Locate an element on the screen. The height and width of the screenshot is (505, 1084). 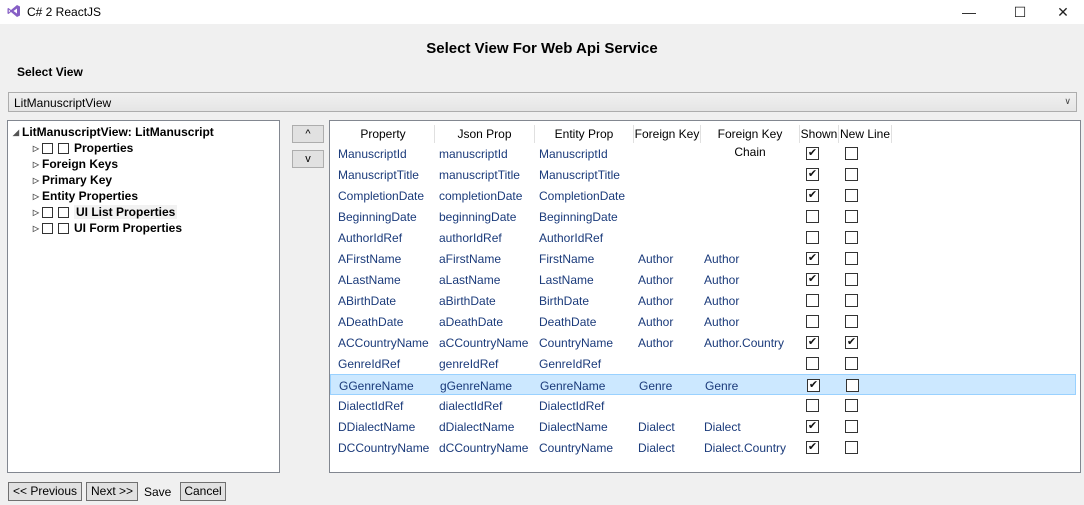
column-header-new-line: New Line is located at coordinates (865, 134).